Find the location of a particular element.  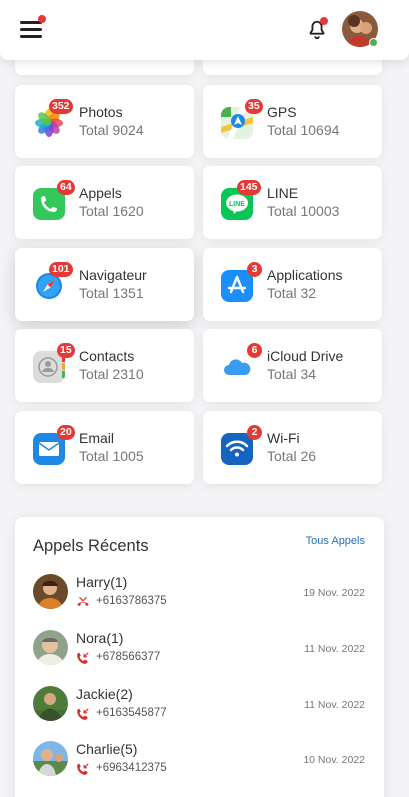

recent-calls-title: Appels Récents is located at coordinates (91, 546).